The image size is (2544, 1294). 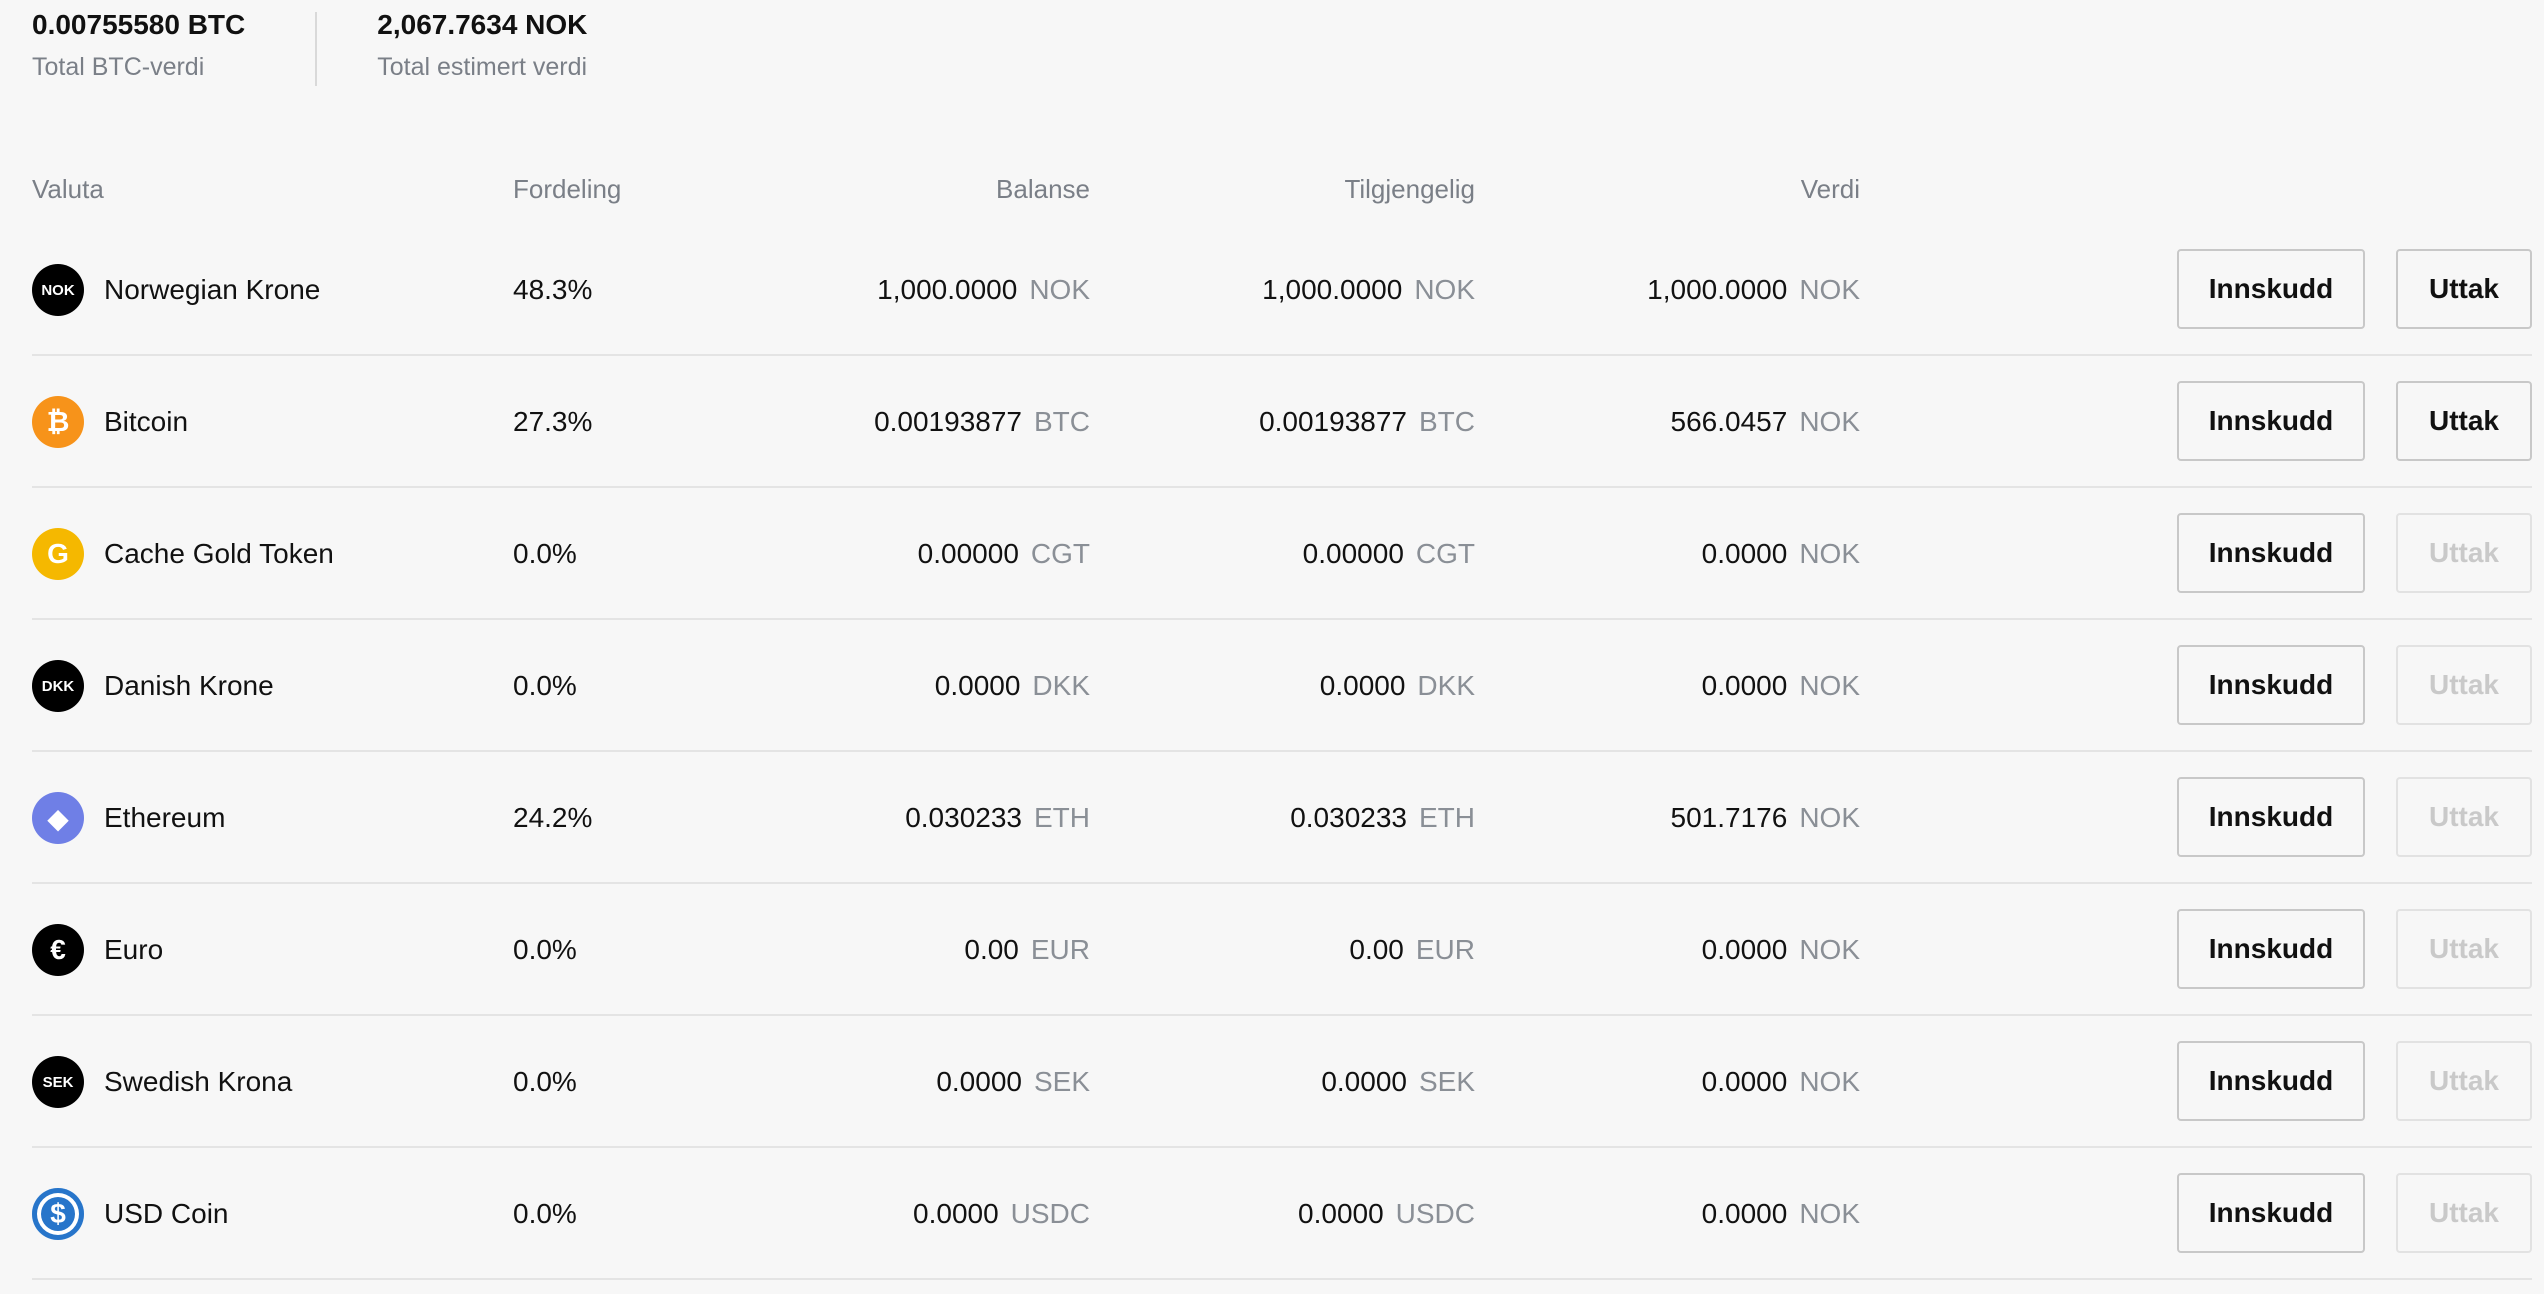 I want to click on balance-unit: ETH, so click(x=1062, y=817).